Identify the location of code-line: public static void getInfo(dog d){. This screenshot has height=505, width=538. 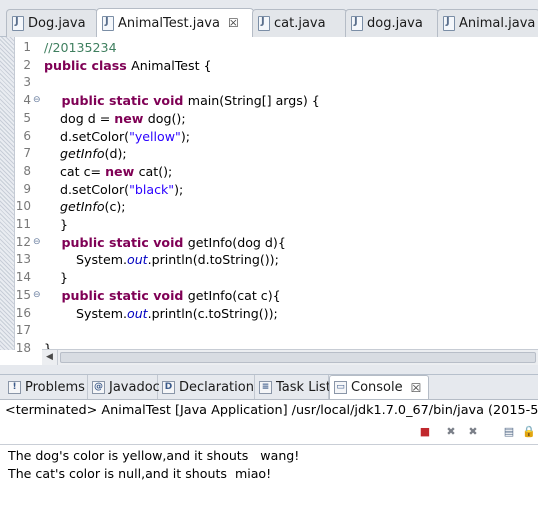
(165, 243).